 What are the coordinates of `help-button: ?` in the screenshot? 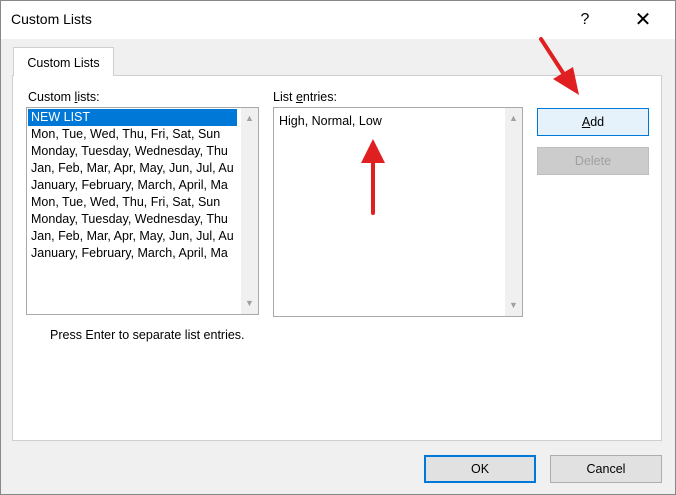 It's located at (585, 20).